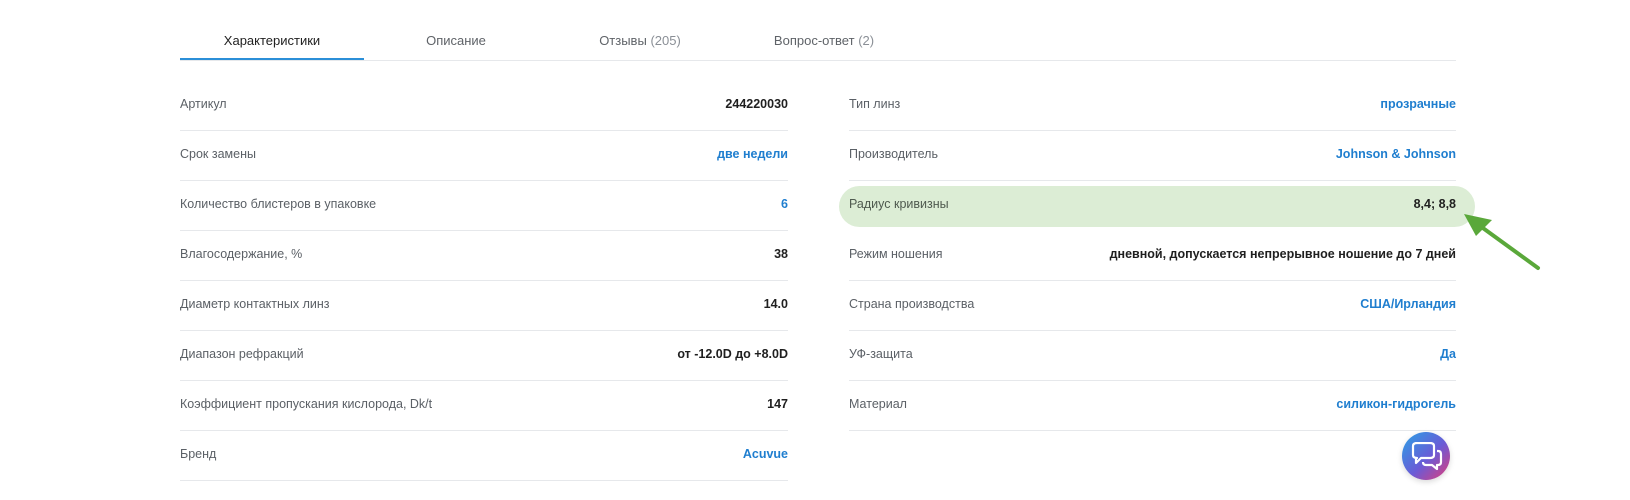 The width and height of the screenshot is (1630, 500). What do you see at coordinates (665, 40) in the screenshot?
I see `tab-count: (205)` at bounding box center [665, 40].